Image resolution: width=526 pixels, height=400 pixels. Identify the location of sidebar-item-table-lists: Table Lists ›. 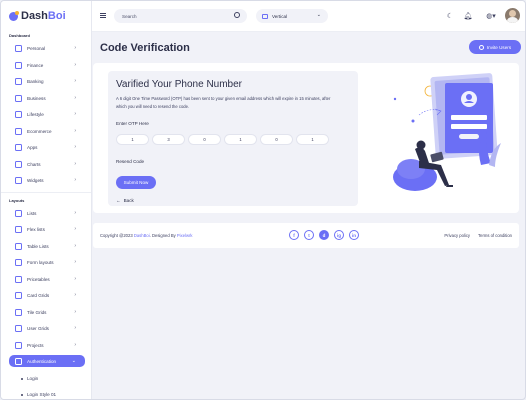
(47, 246).